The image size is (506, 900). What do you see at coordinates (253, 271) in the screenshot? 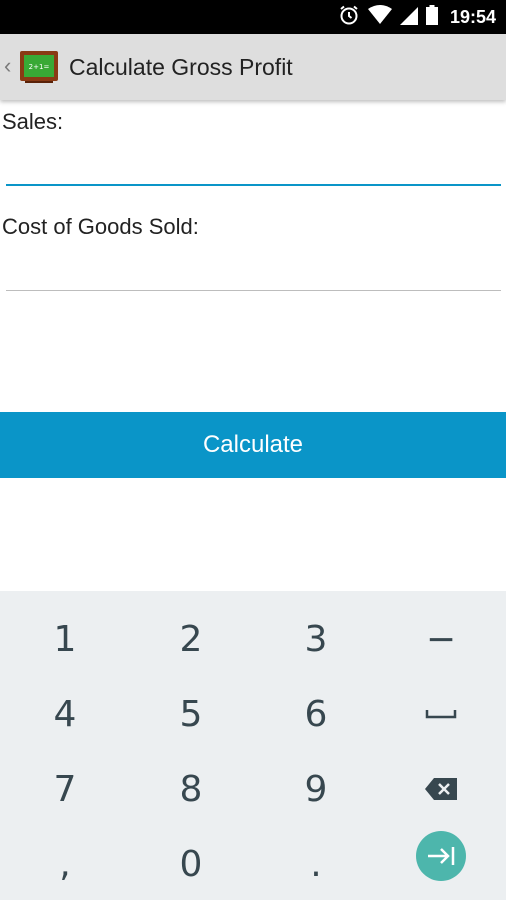
I see `cogs-input` at bounding box center [253, 271].